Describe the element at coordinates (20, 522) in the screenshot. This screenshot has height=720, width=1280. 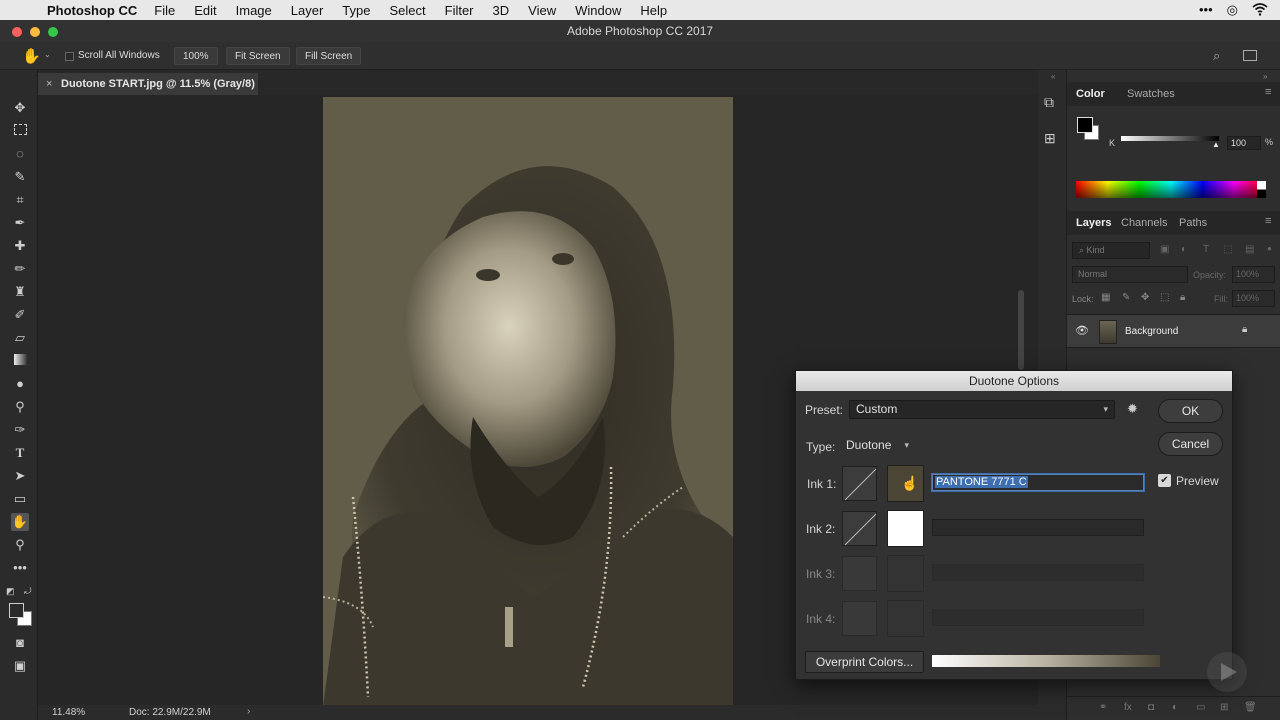
I see `hand-tool-active-icon: ✋` at that location.